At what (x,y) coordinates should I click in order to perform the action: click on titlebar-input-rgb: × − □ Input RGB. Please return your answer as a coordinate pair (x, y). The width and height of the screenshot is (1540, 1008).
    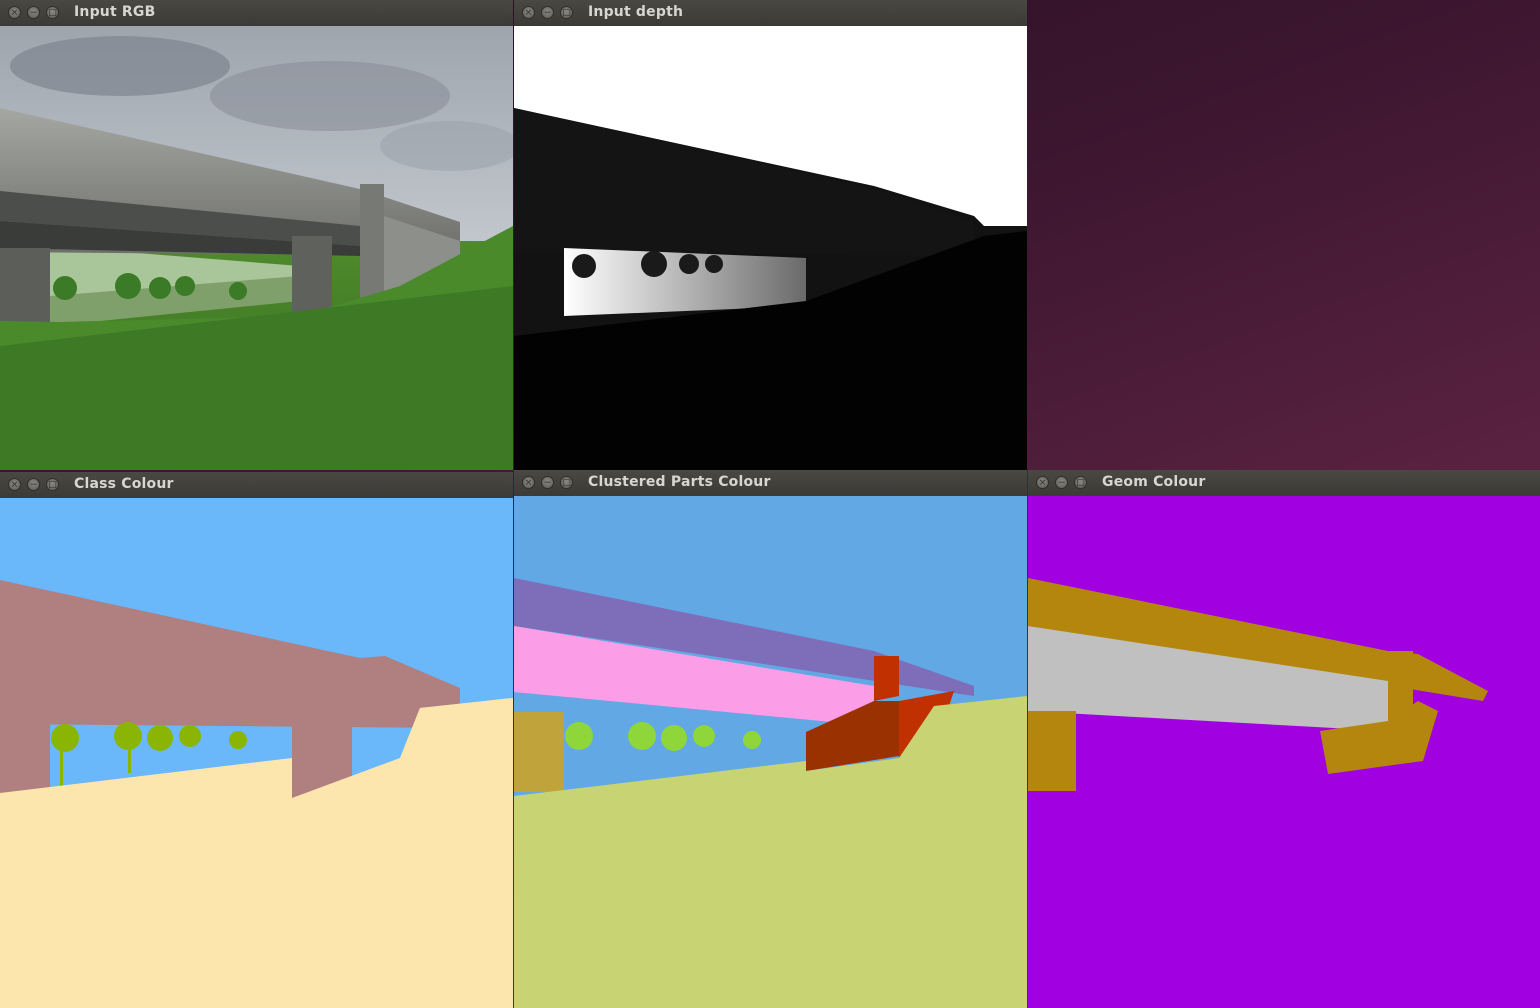
    Looking at the image, I should click on (256, 13).